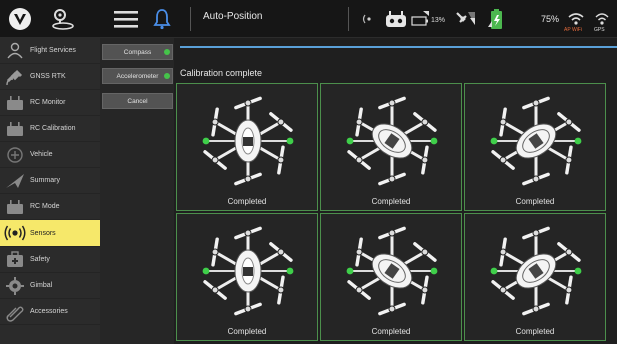  What do you see at coordinates (496, 19) in the screenshot?
I see `vehicle-battery-icon` at bounding box center [496, 19].